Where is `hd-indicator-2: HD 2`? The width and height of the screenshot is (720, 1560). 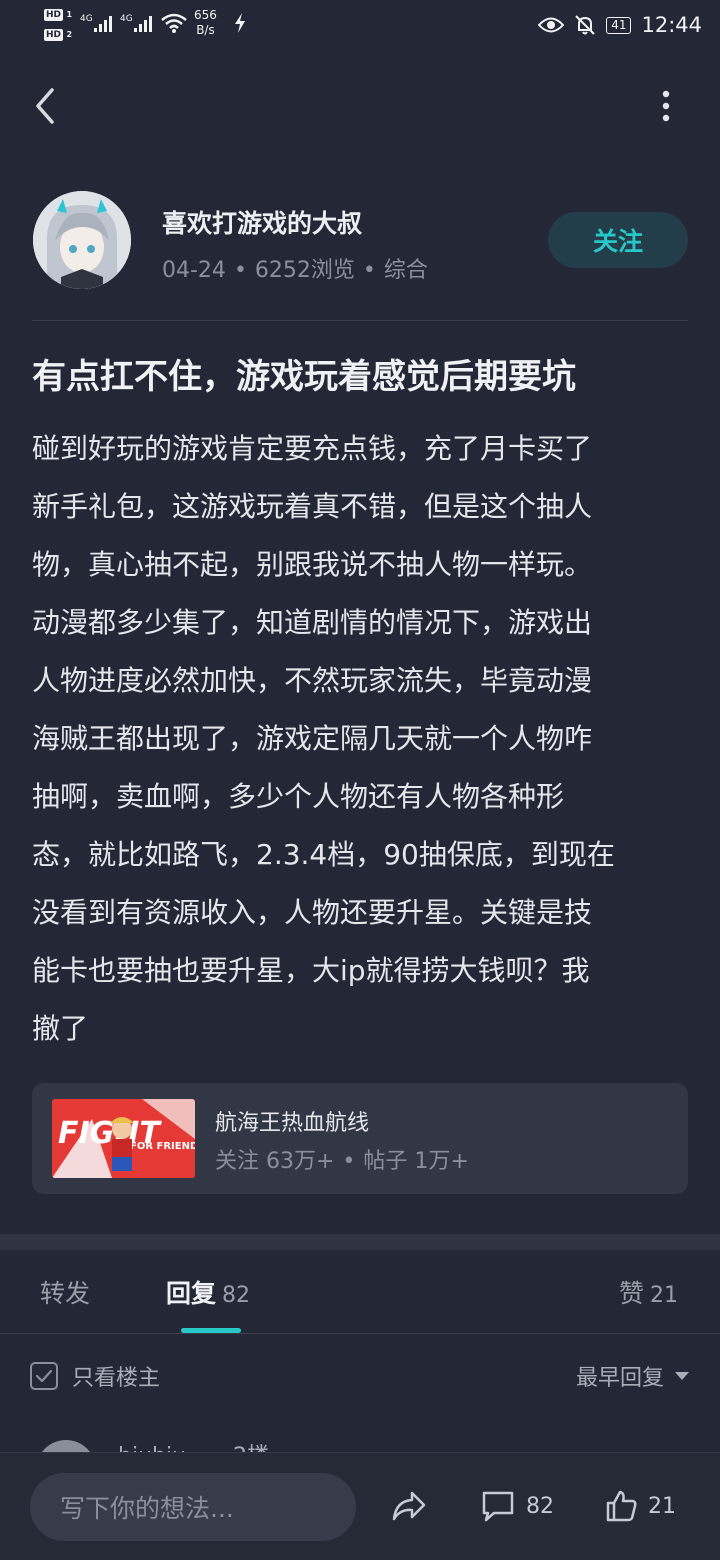 hd-indicator-2: HD 2 is located at coordinates (58, 35).